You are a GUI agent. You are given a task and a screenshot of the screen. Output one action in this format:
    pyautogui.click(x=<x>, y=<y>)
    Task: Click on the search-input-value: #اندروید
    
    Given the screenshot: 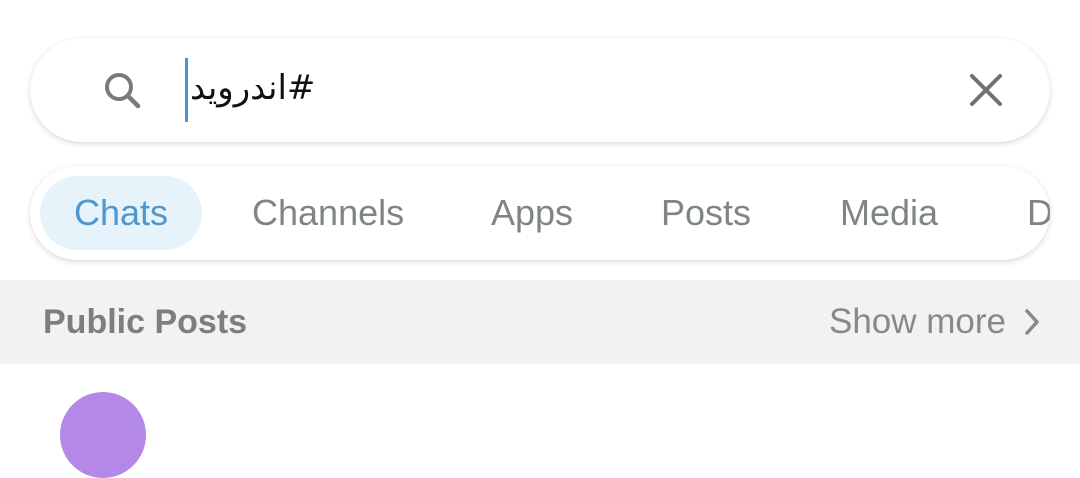 What is the action you would take?
    pyautogui.click(x=253, y=88)
    